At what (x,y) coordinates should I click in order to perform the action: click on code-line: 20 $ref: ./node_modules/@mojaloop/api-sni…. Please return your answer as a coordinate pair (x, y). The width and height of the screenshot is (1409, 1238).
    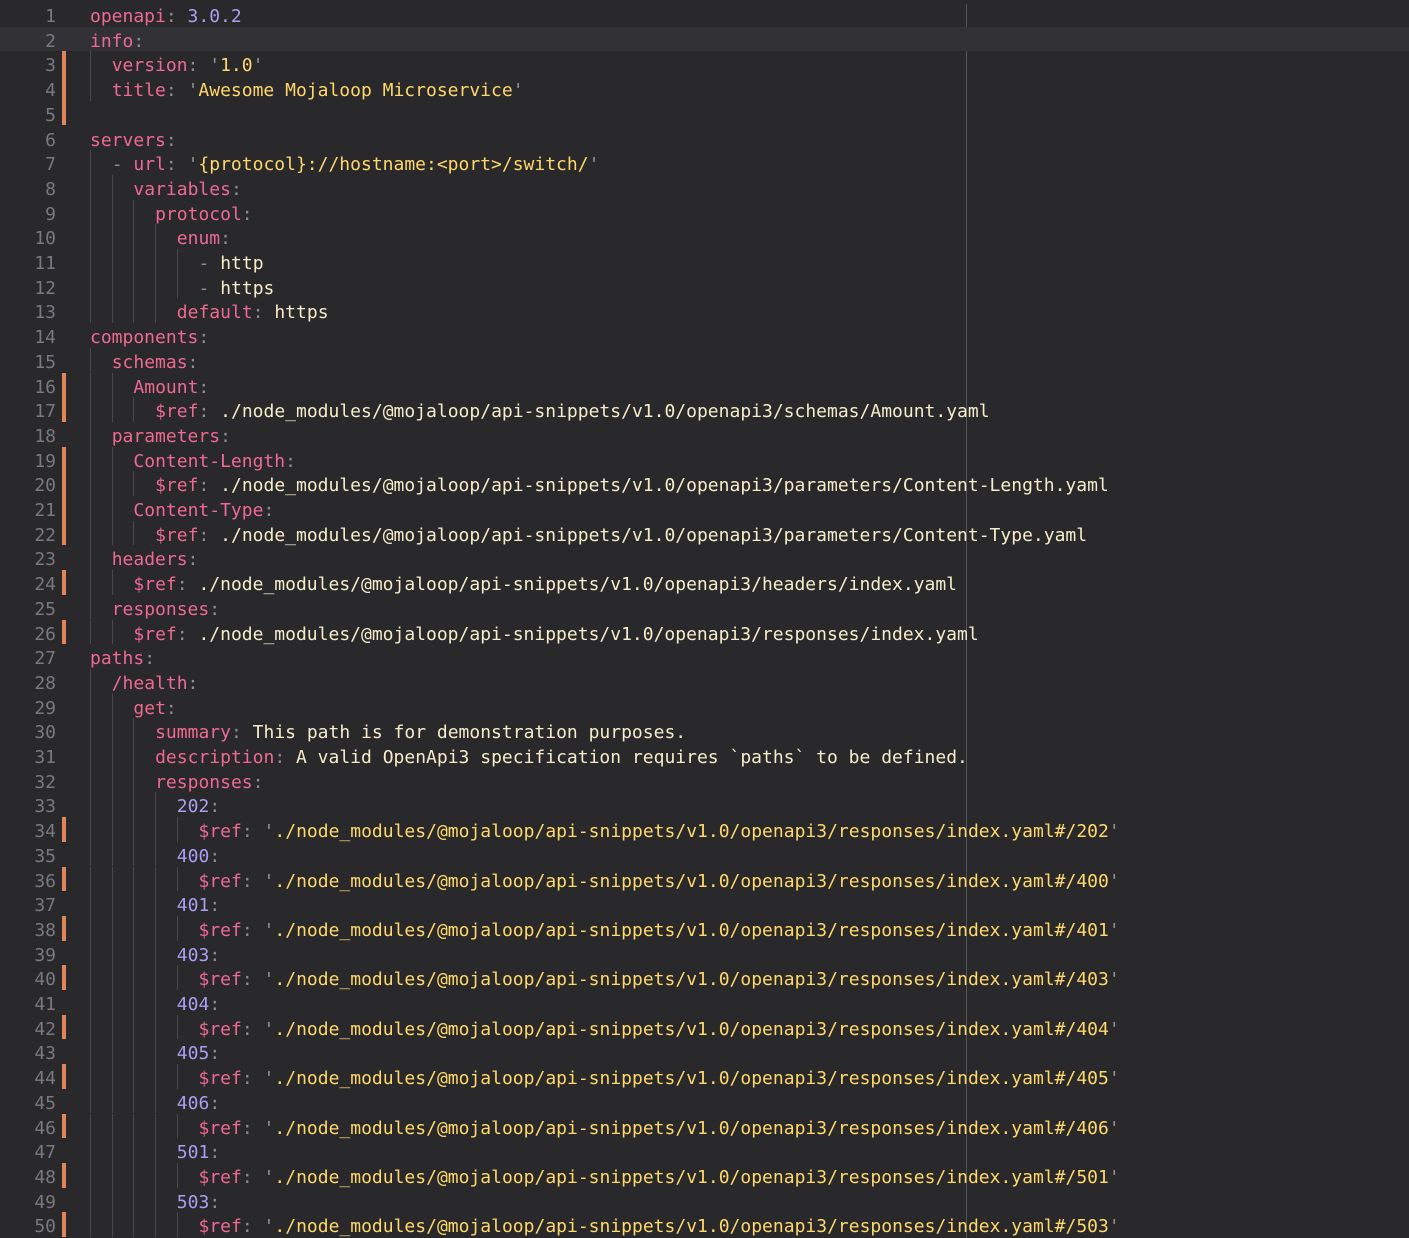
    Looking at the image, I should click on (704, 483).